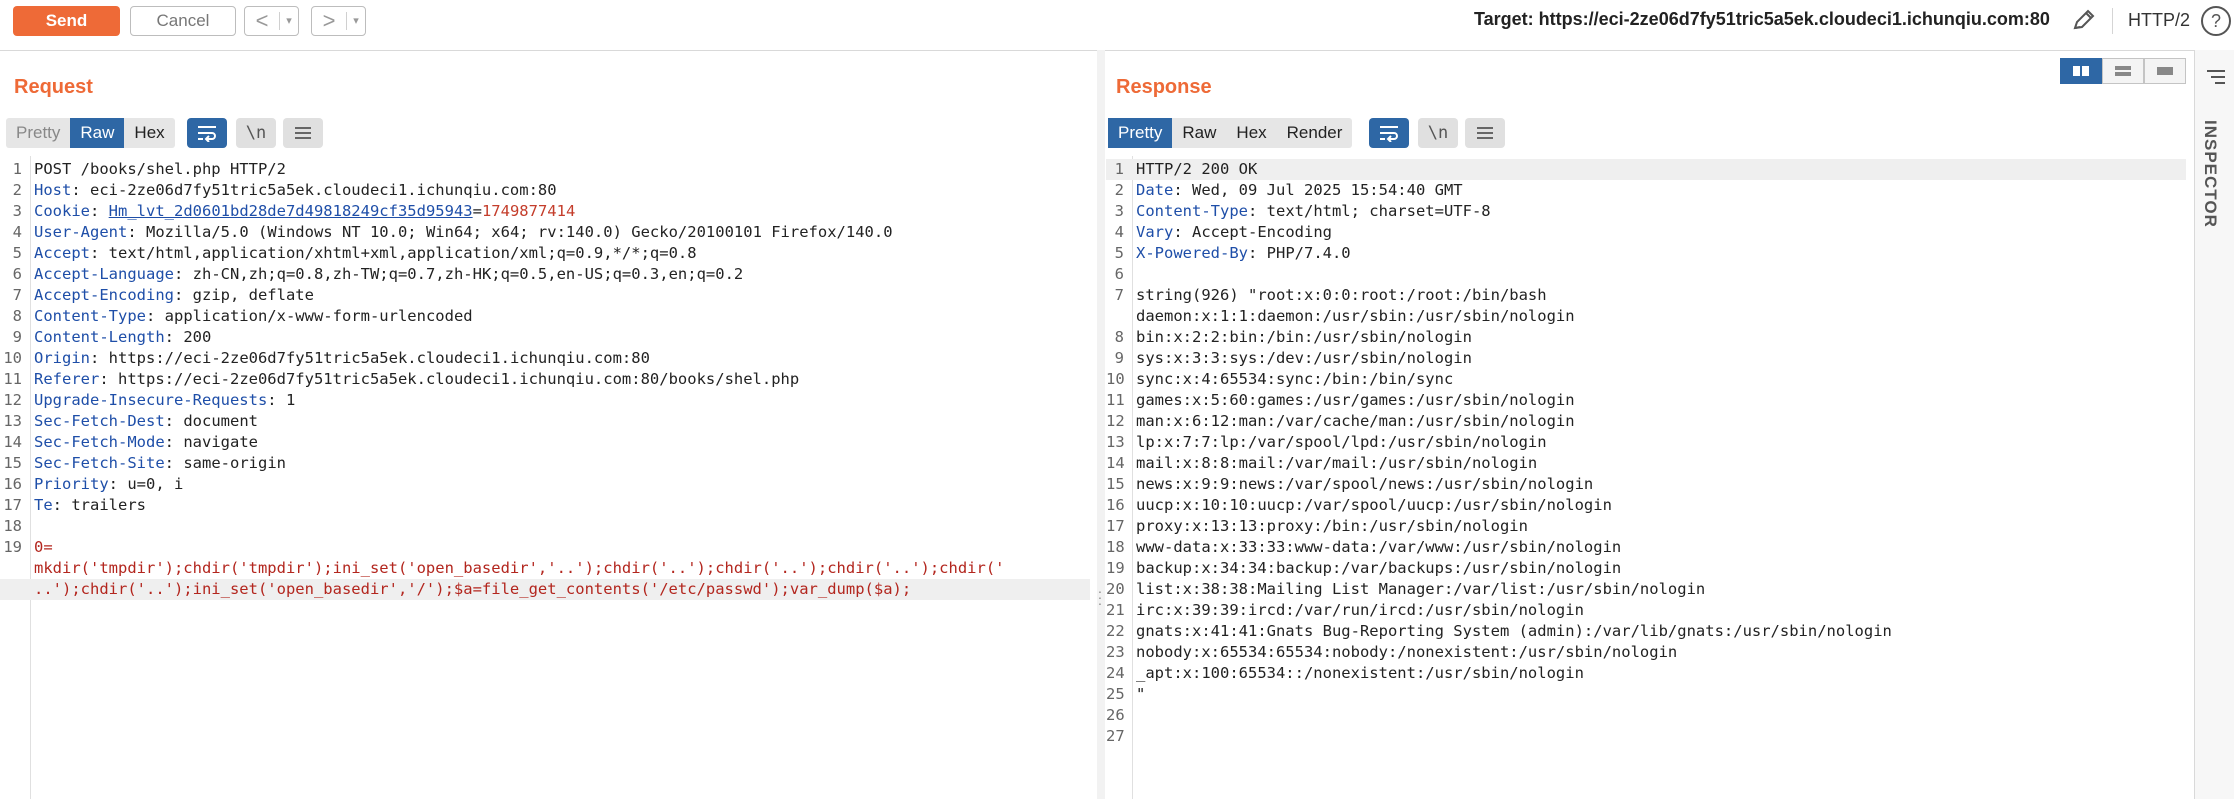 The image size is (2234, 799). What do you see at coordinates (1115, 610) in the screenshot?
I see `response-line-number: 21` at bounding box center [1115, 610].